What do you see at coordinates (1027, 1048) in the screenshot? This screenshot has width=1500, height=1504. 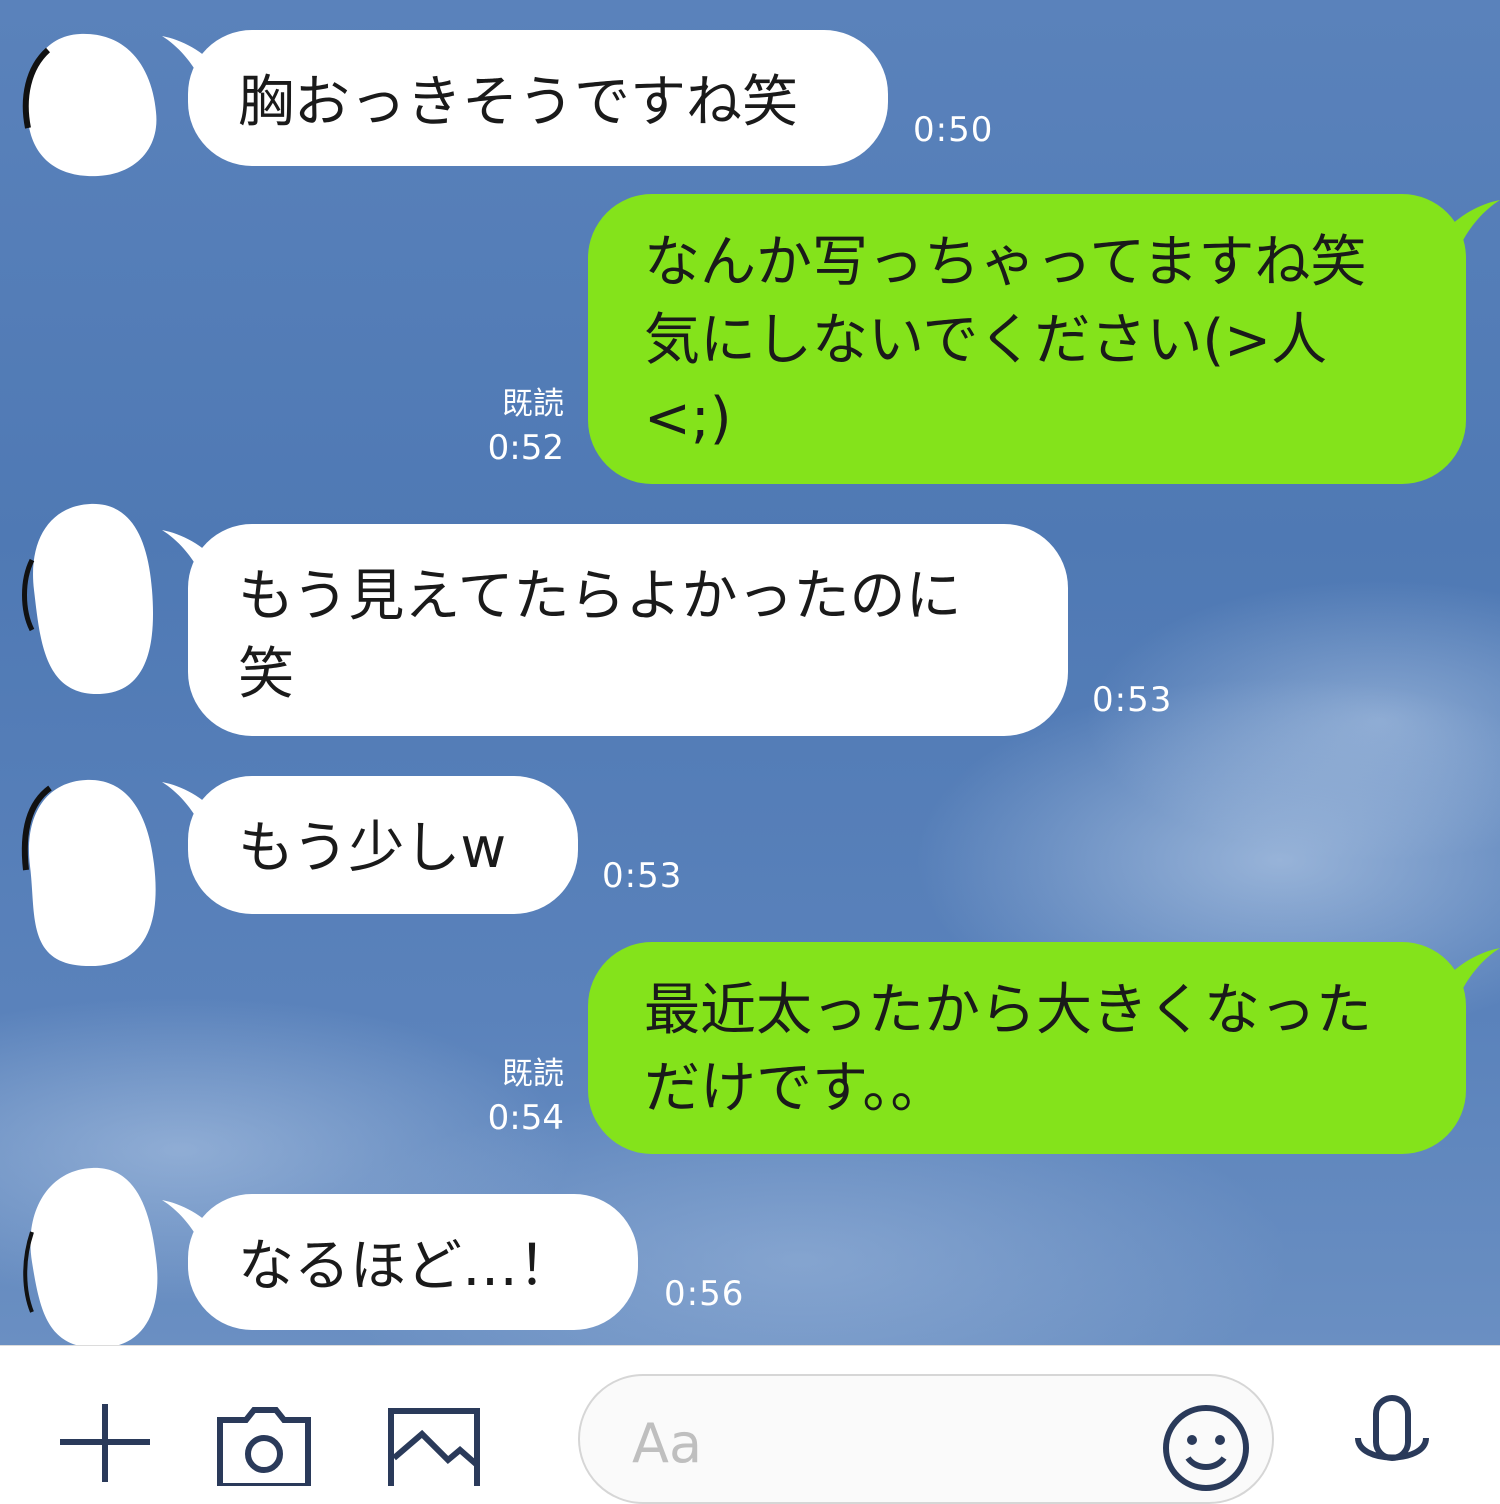 I see `message-bubble-outgoing: 最近太ったから大きくなった だけです。。` at bounding box center [1027, 1048].